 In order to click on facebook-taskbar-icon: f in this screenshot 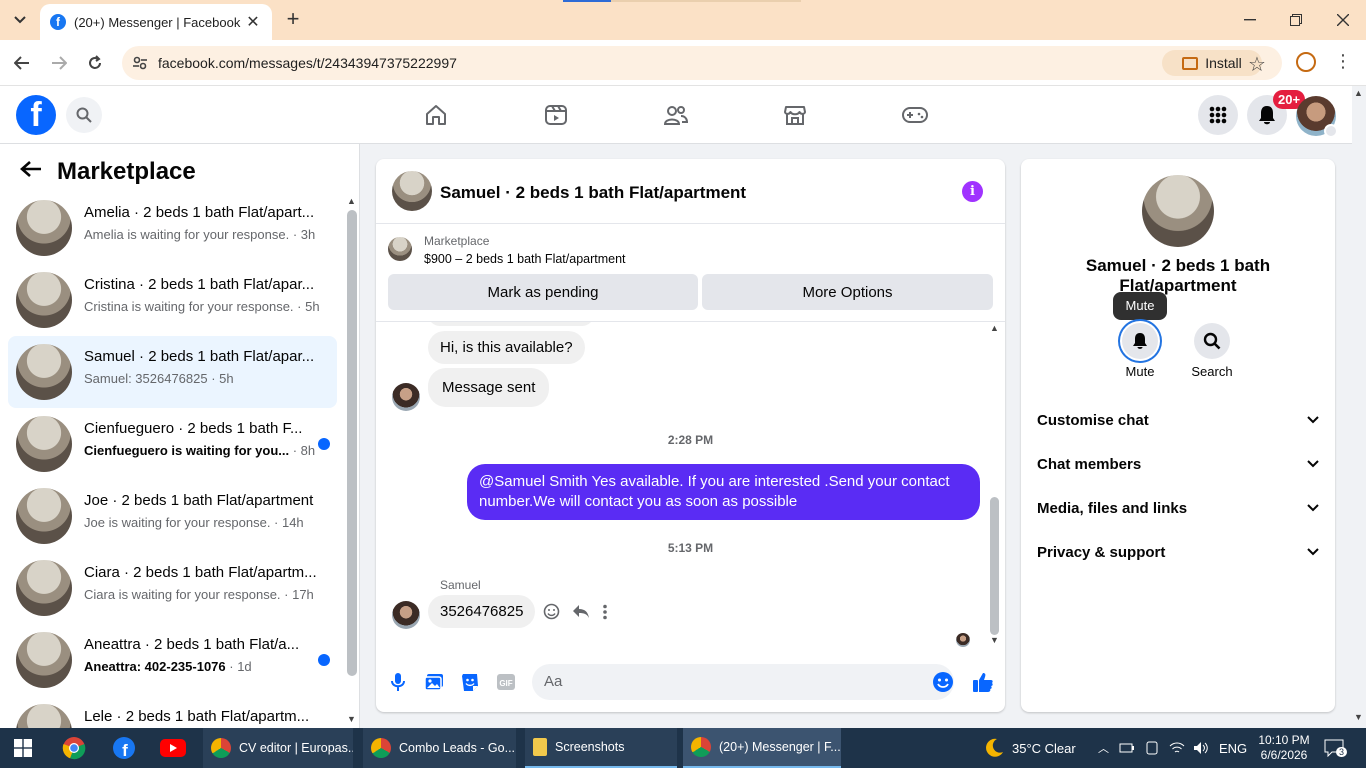, I will do `click(124, 748)`.